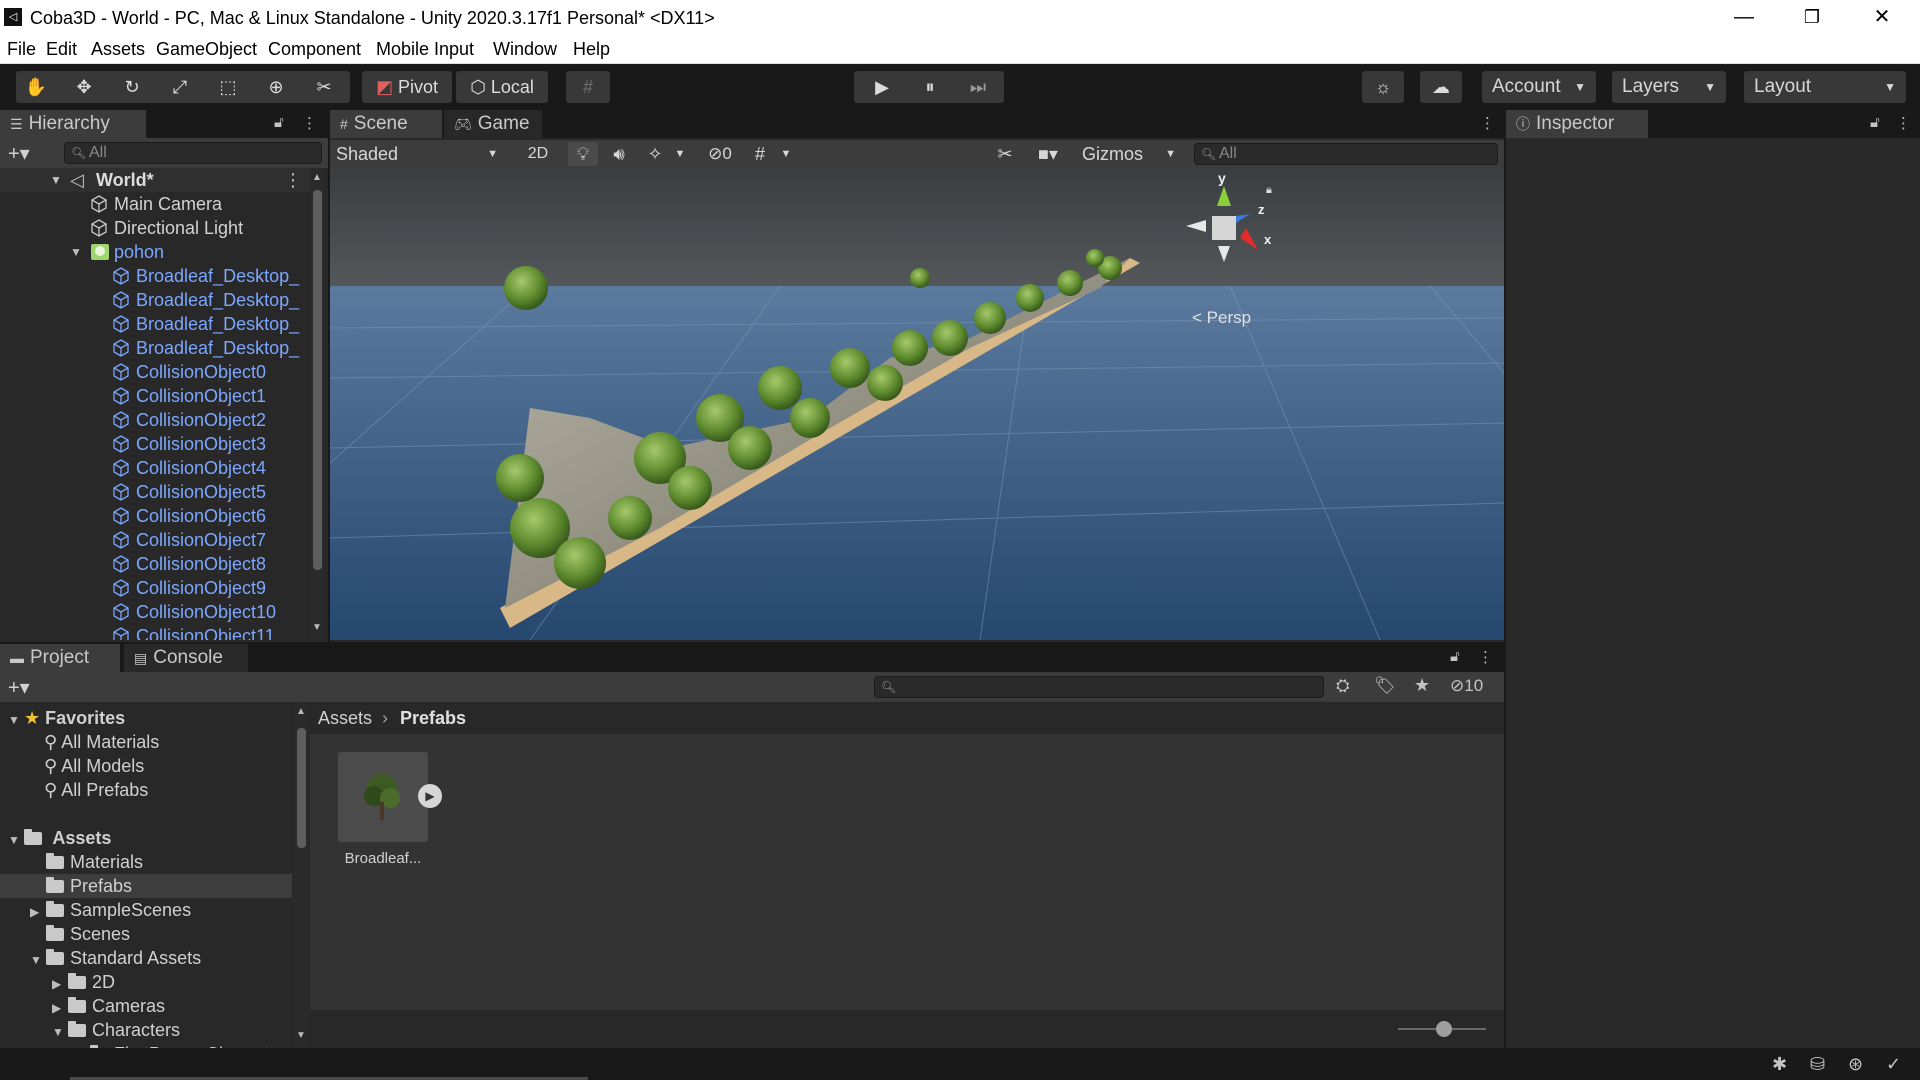  What do you see at coordinates (720, 154) in the screenshot?
I see `hidden-objects-toggle: ⊘0` at bounding box center [720, 154].